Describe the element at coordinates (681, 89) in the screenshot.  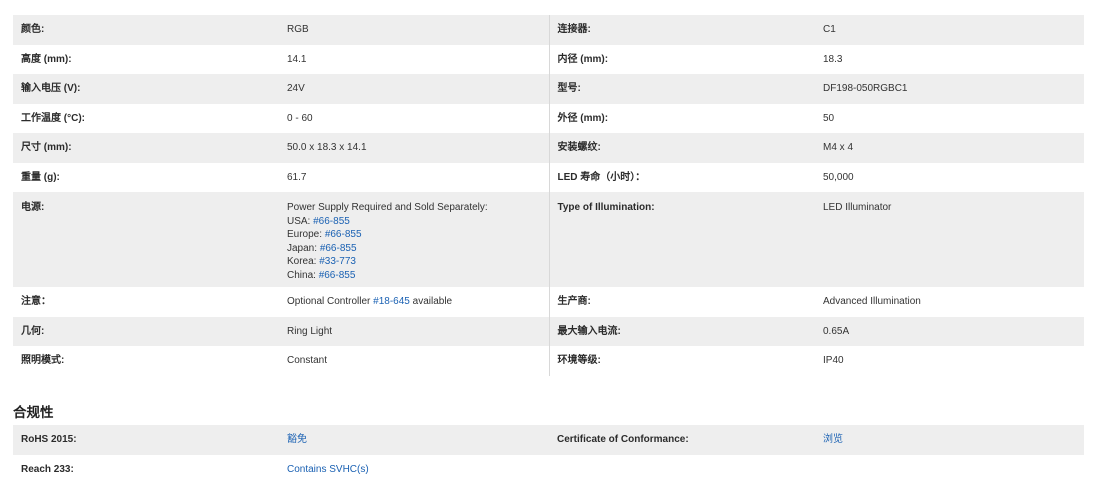
I see `spec-label: 型号:` at that location.